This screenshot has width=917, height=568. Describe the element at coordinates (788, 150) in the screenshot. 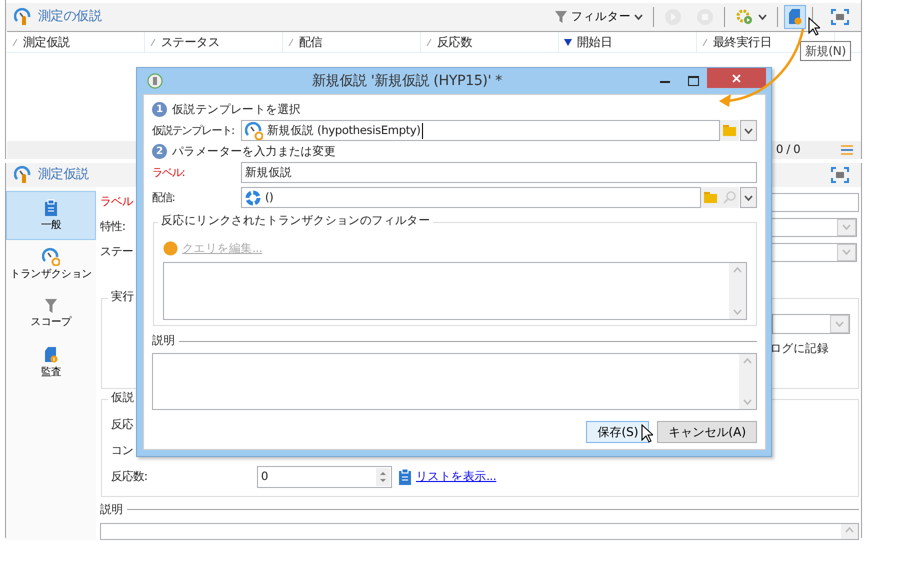

I see `row-count: 0 / 0` at that location.